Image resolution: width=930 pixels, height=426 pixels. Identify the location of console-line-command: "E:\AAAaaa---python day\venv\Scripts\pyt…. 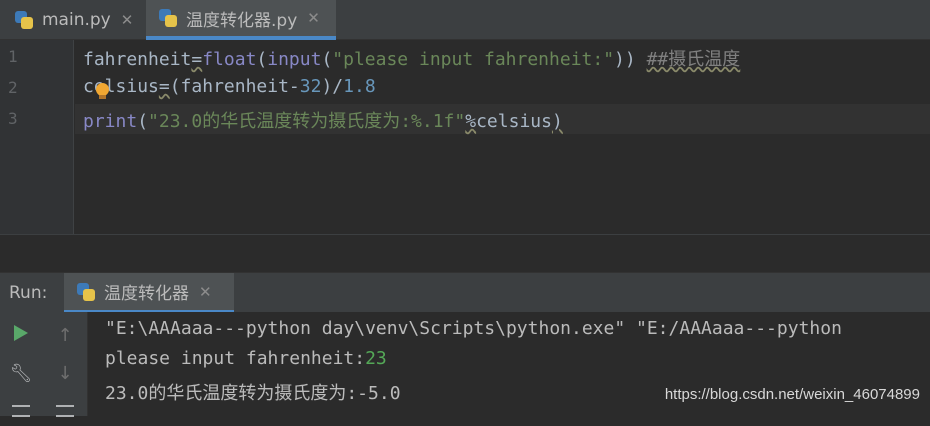
(473, 328).